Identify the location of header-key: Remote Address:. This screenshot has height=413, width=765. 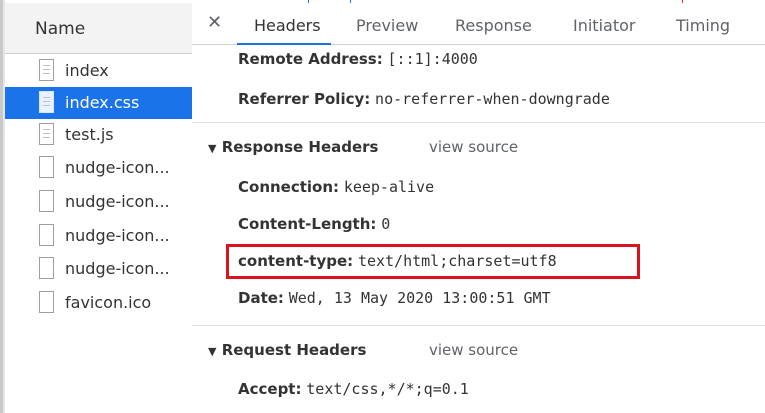
(310, 59).